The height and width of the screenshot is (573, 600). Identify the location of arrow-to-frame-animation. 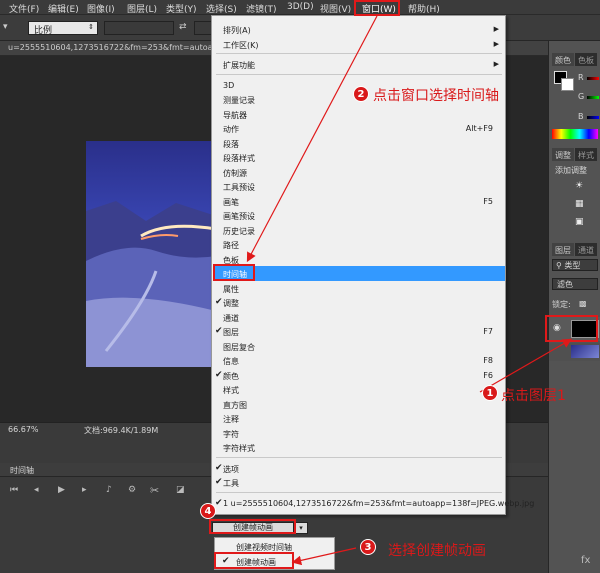
(324, 556).